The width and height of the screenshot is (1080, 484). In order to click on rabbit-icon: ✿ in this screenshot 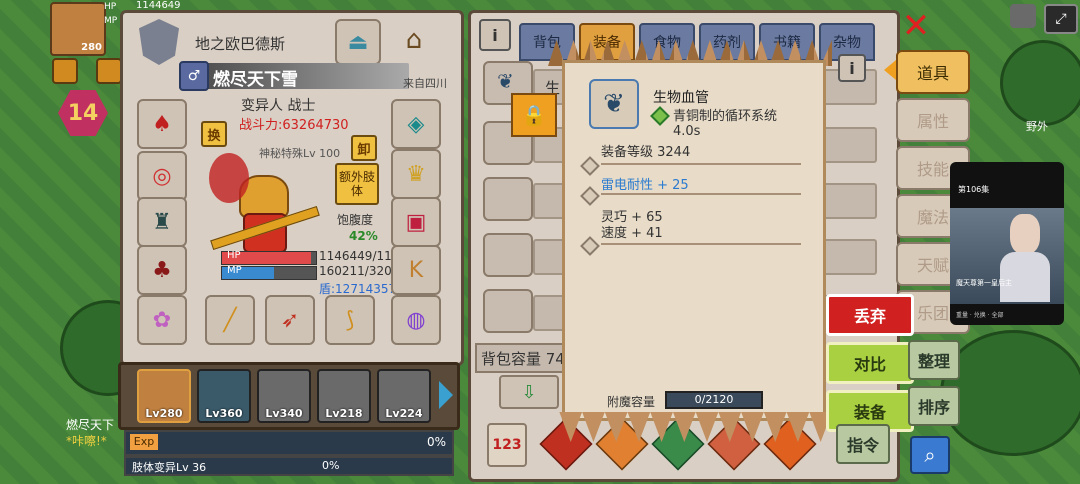, I will do `click(162, 320)`.